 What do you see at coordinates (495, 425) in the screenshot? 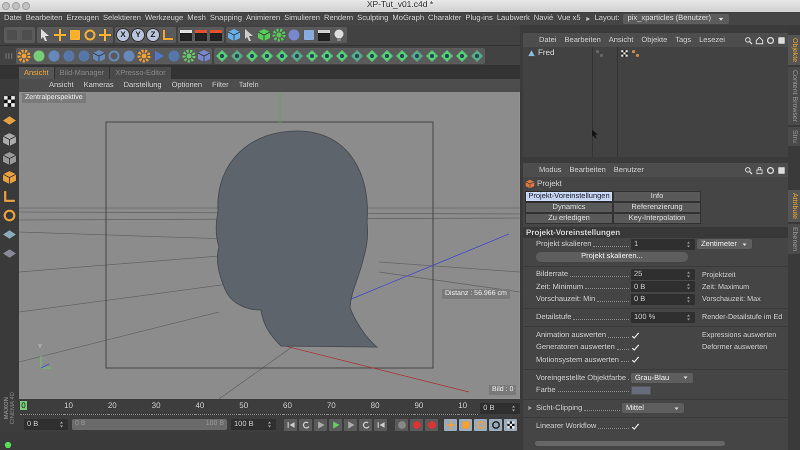
I see `parameter-icon` at bounding box center [495, 425].